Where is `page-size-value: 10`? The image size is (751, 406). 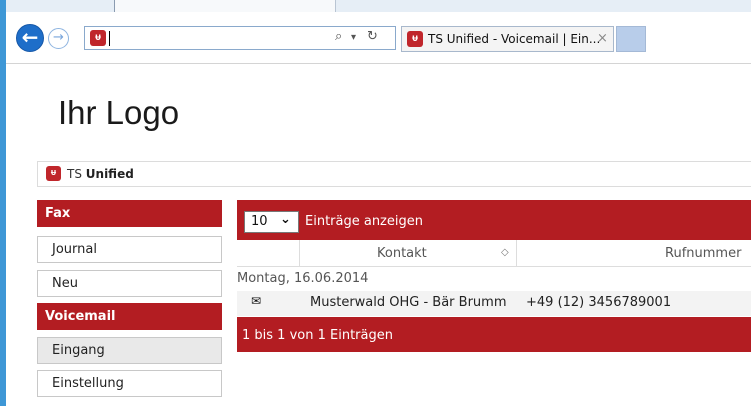 page-size-value: 10 is located at coordinates (259, 221).